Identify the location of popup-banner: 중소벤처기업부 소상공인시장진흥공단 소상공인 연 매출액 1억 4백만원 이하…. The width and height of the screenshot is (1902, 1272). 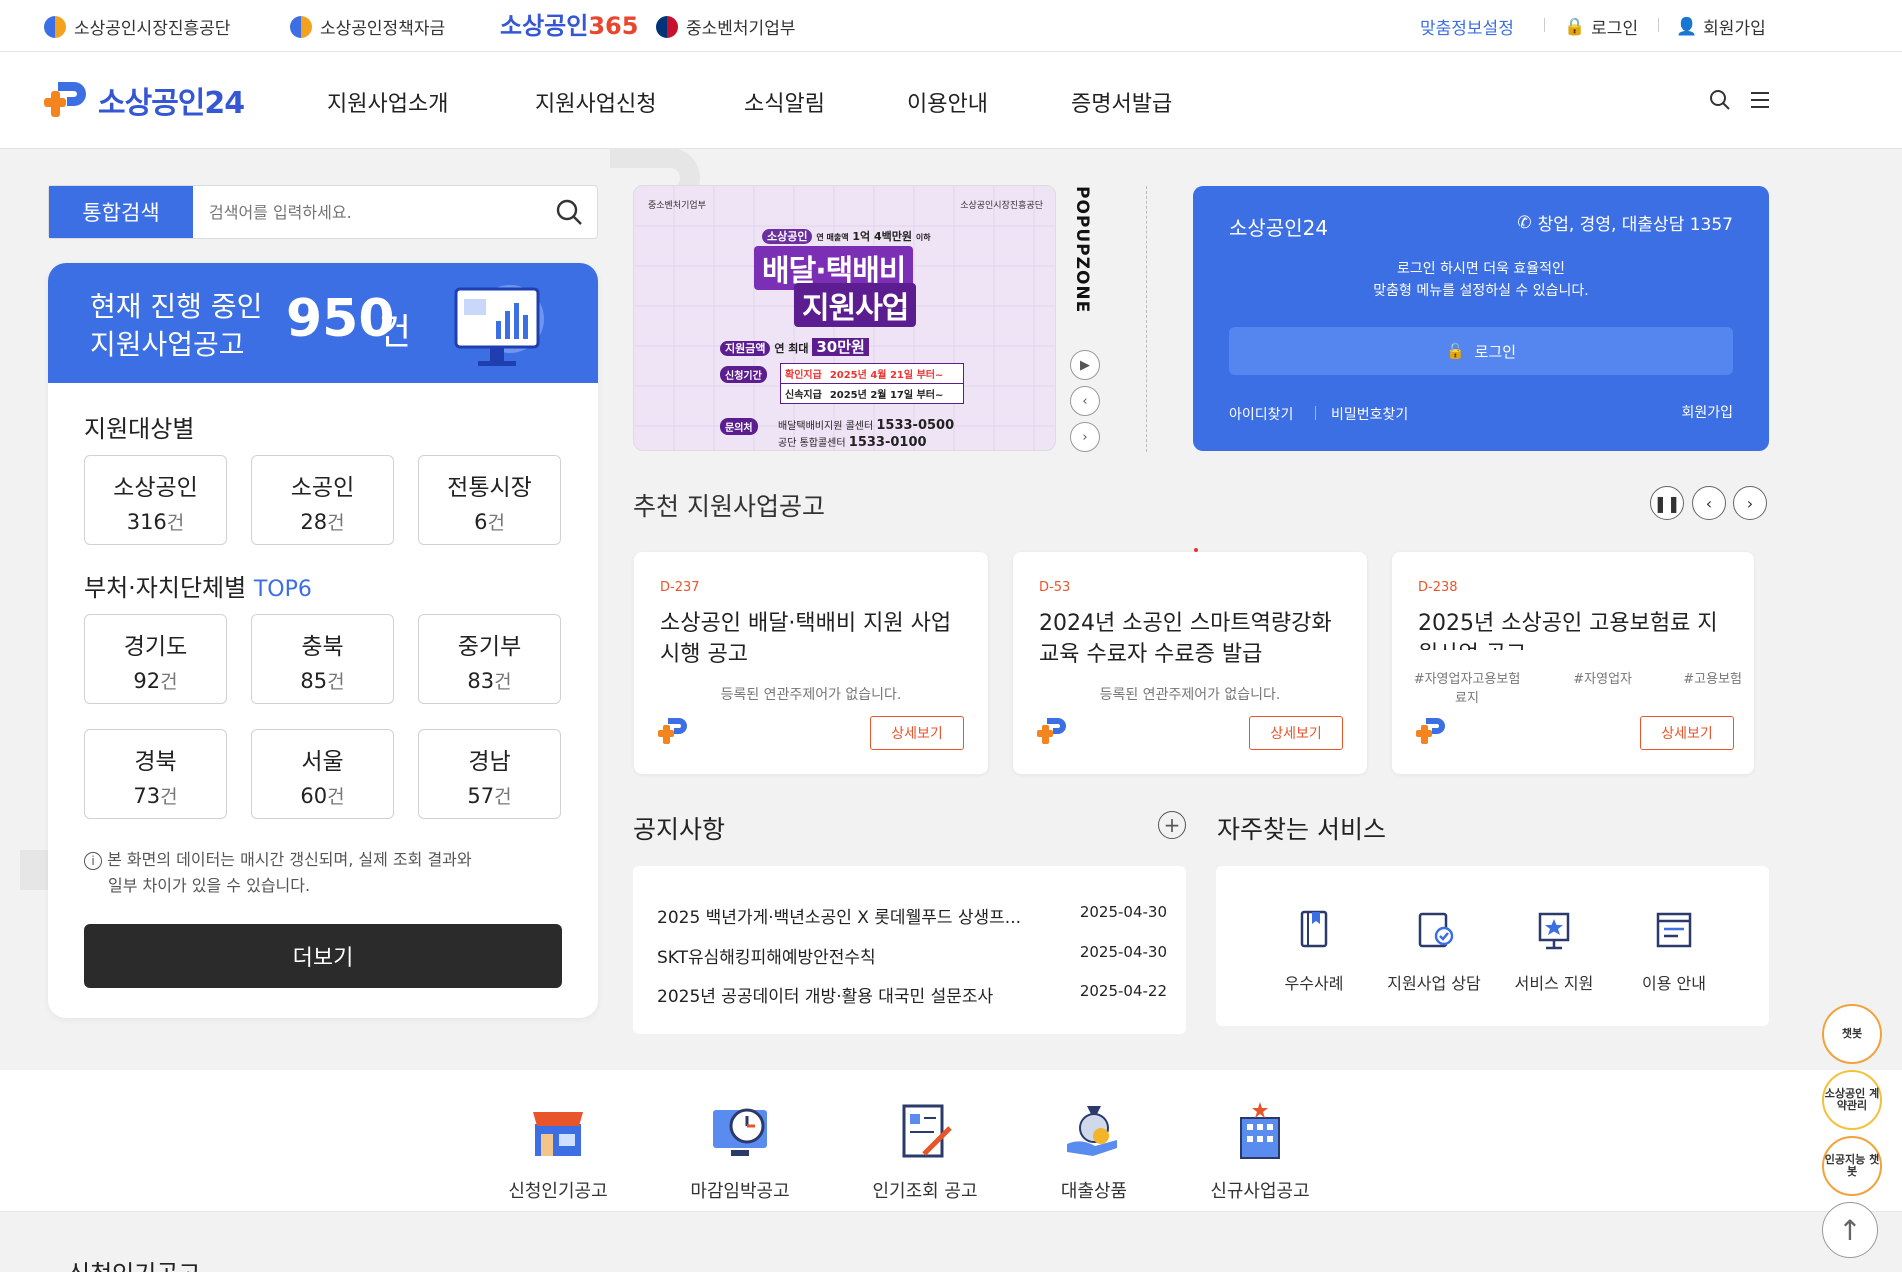
(844, 318).